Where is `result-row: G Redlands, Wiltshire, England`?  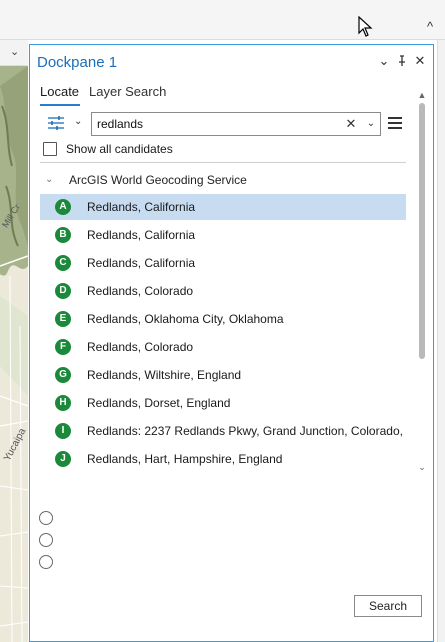 result-row: G Redlands, Wiltshire, England is located at coordinates (223, 375).